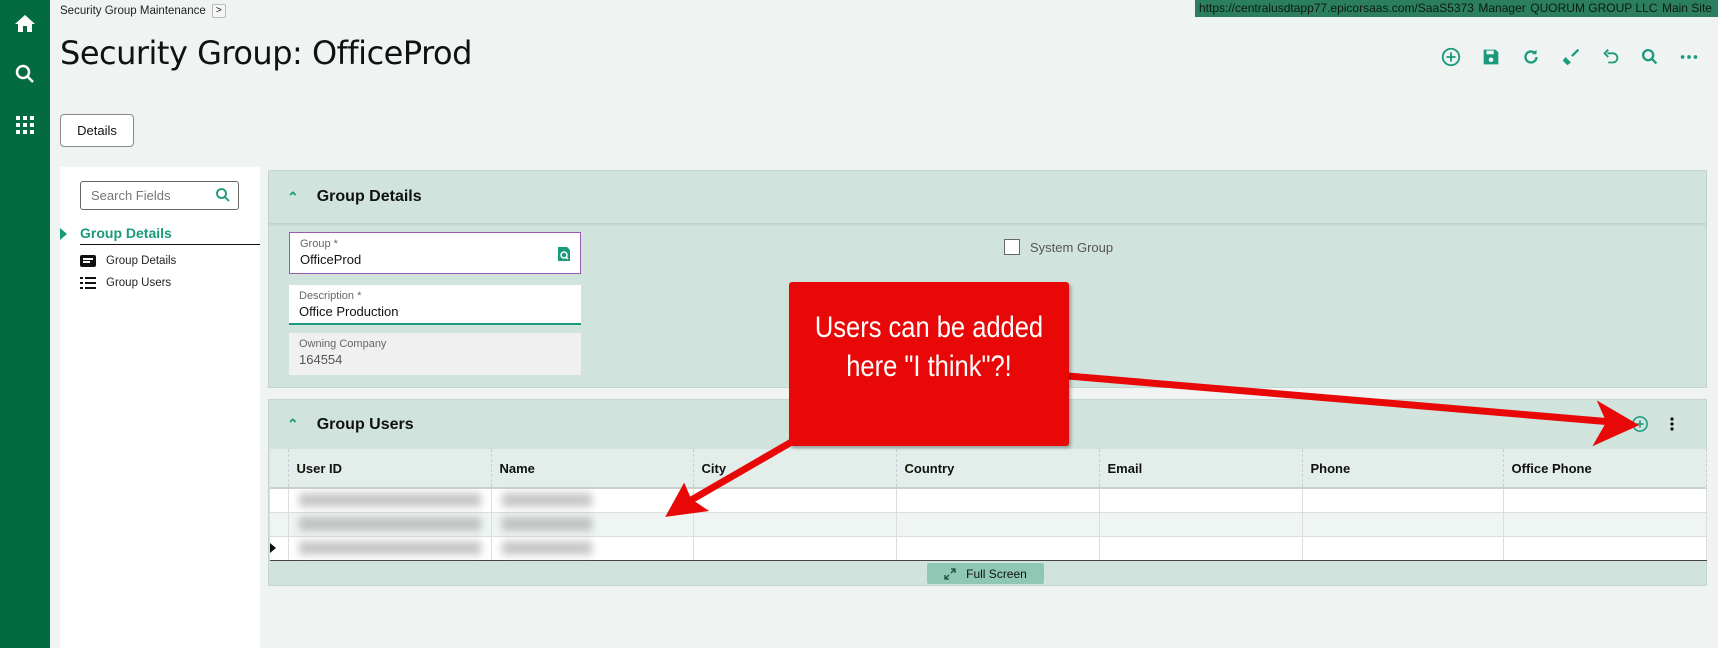 This screenshot has width=1718, height=648. I want to click on column-header-office-phone: Office Phone, so click(1605, 469).